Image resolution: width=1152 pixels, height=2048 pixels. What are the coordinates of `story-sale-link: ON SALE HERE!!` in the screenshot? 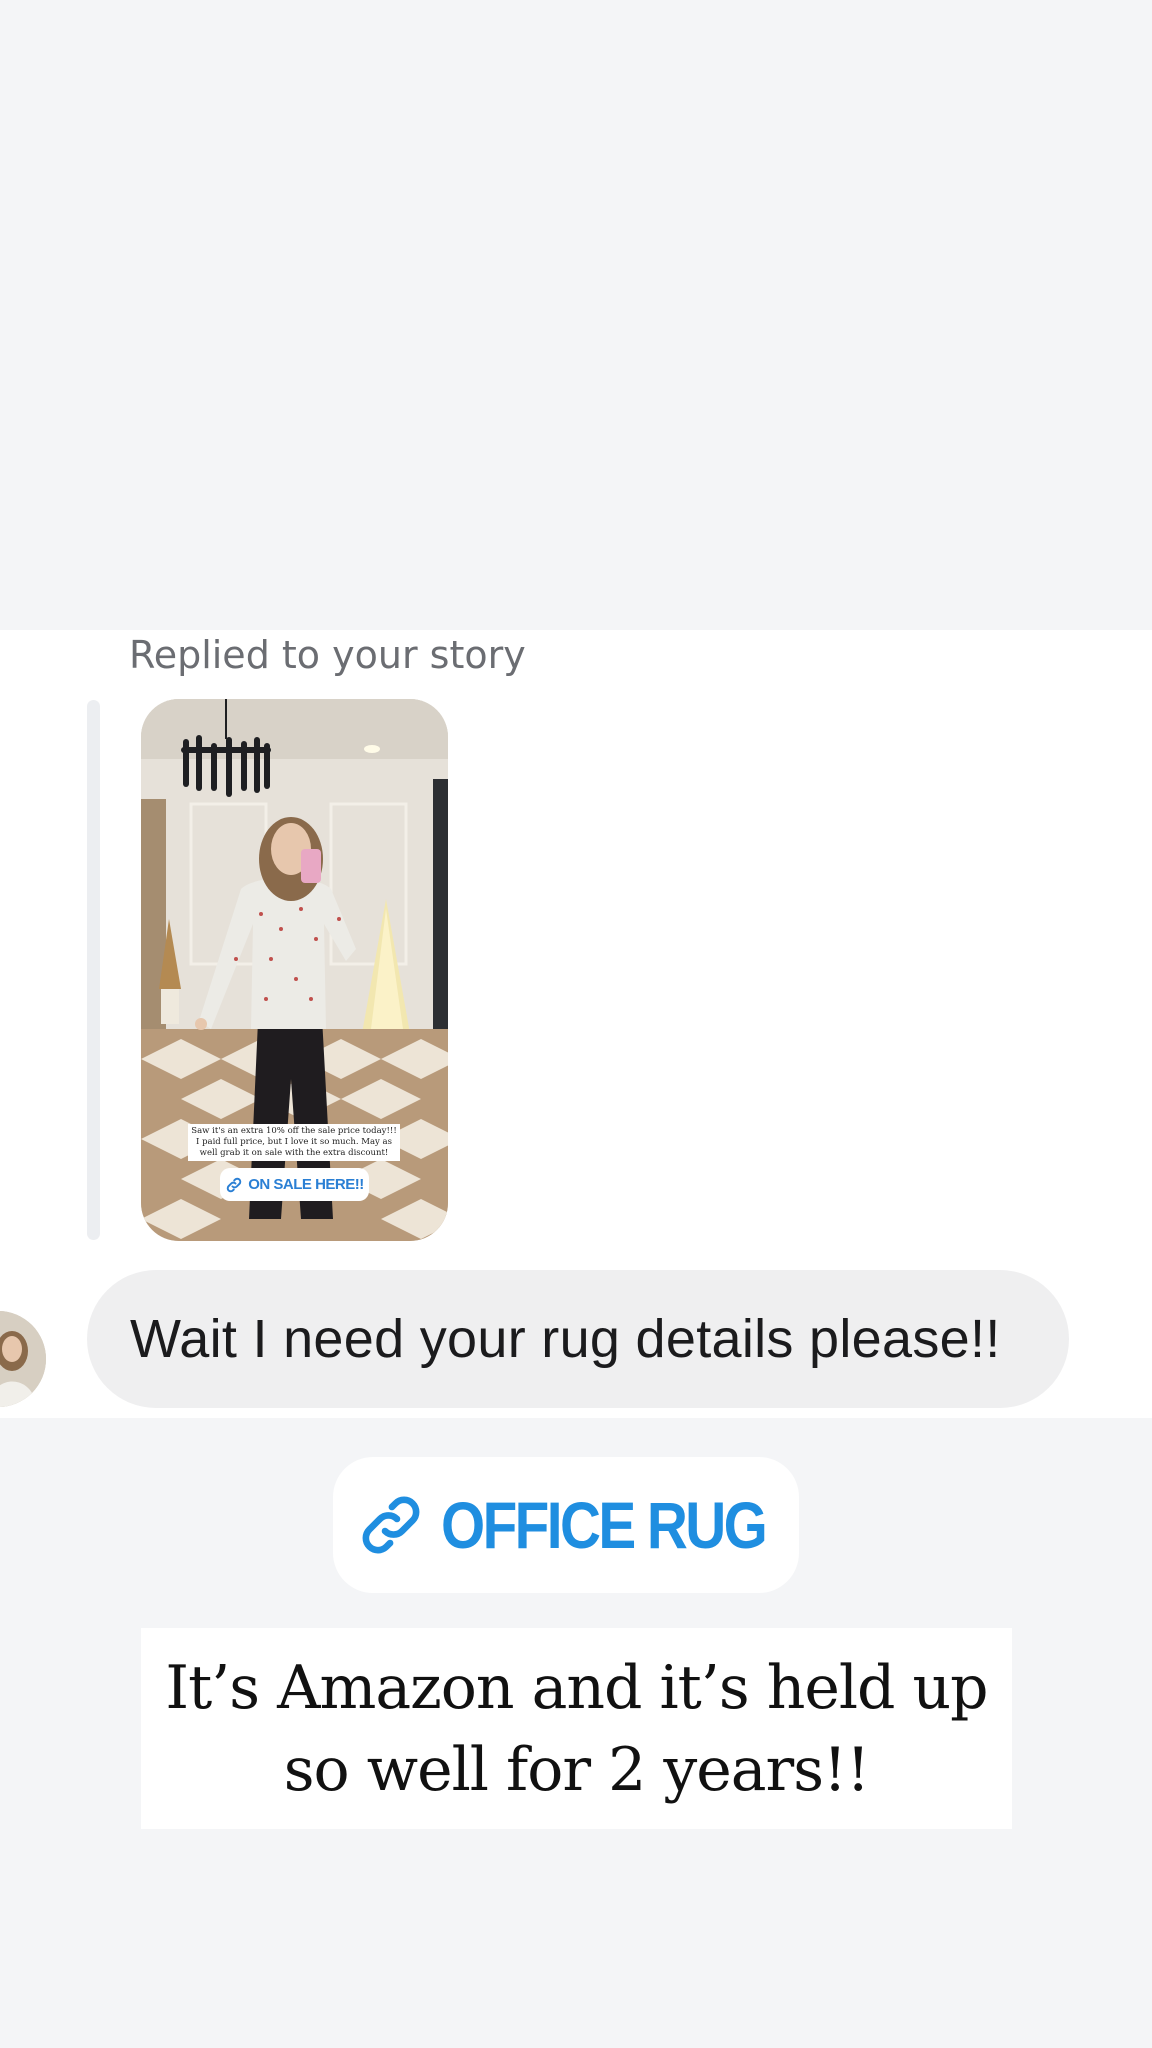 It's located at (294, 1184).